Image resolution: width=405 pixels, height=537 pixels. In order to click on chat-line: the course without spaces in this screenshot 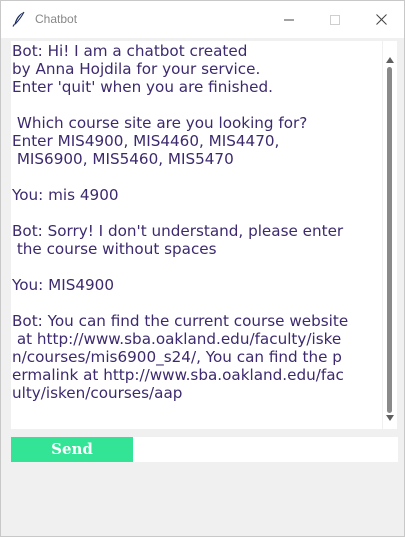, I will do `click(114, 249)`.